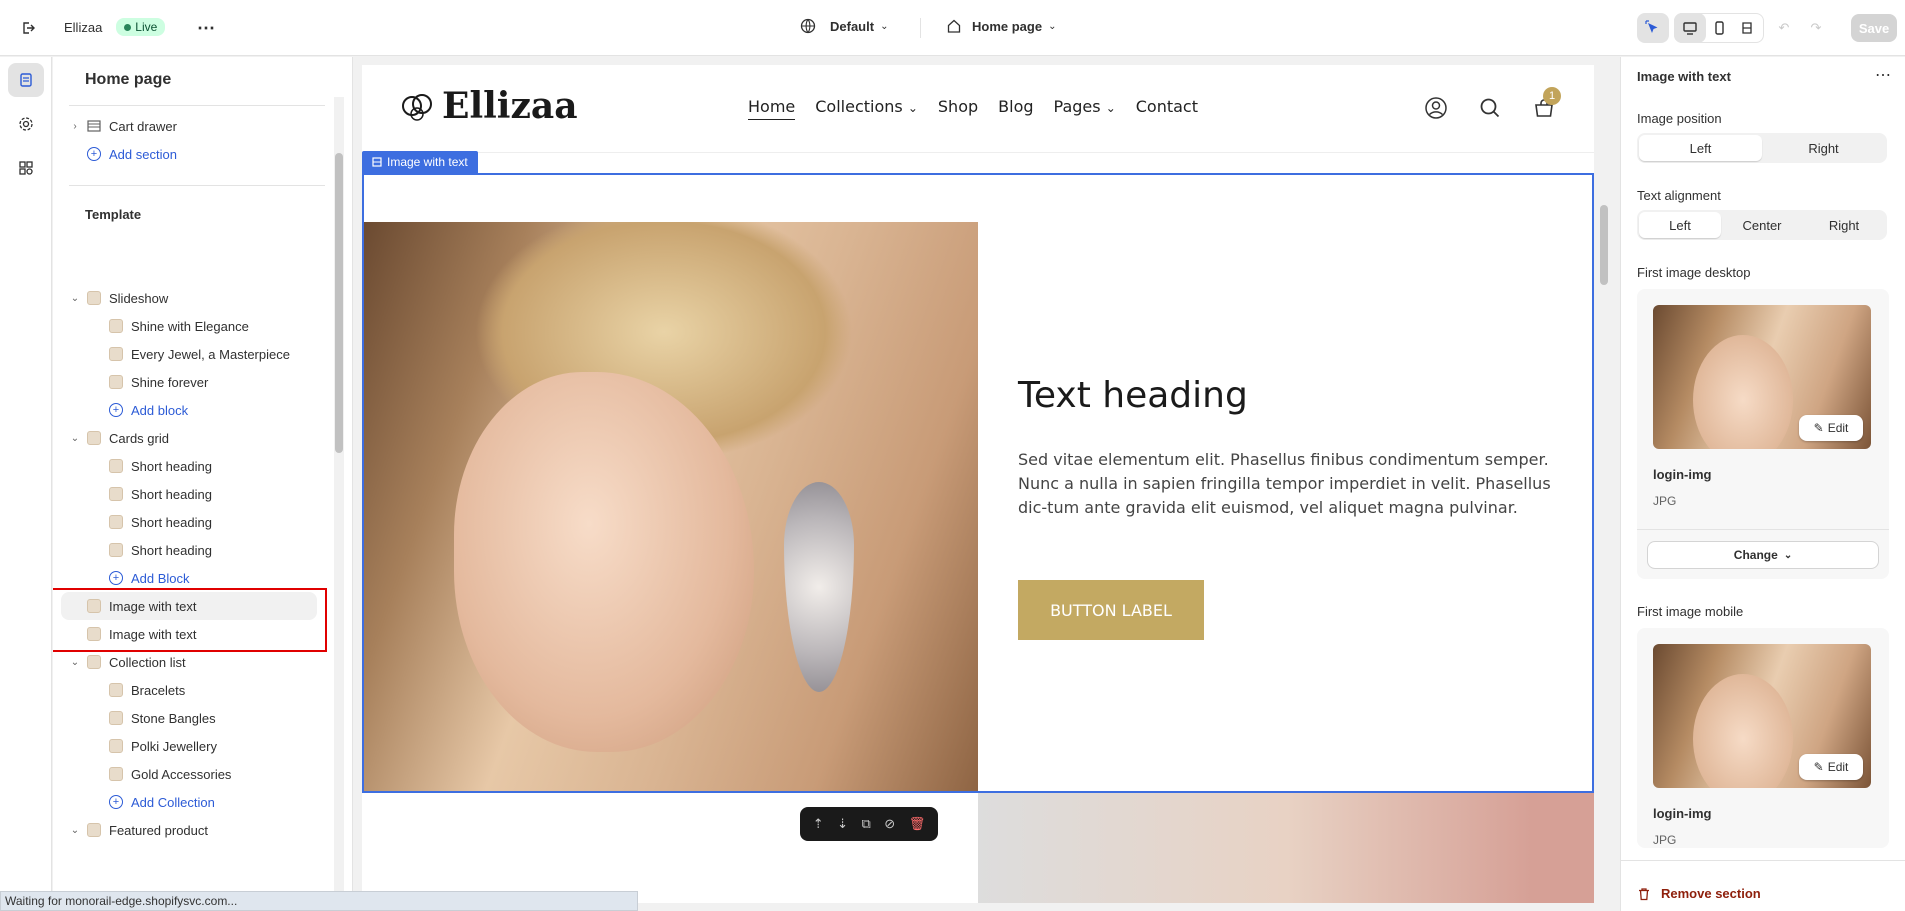 Image resolution: width=1905 pixels, height=911 pixels. I want to click on tree-item-label: Polki Jewellery, so click(174, 746).